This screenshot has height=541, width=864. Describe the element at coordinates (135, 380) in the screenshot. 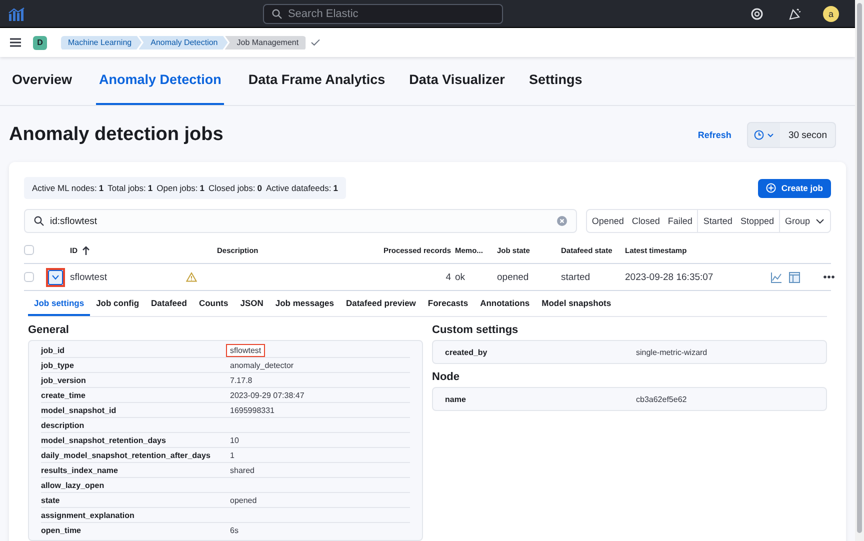

I see `setting-key: job_version` at that location.